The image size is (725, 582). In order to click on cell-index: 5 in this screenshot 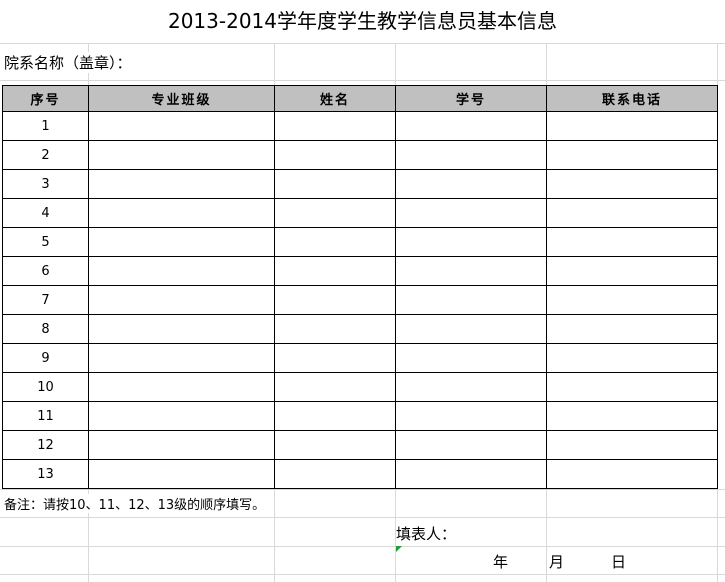, I will do `click(45, 242)`.